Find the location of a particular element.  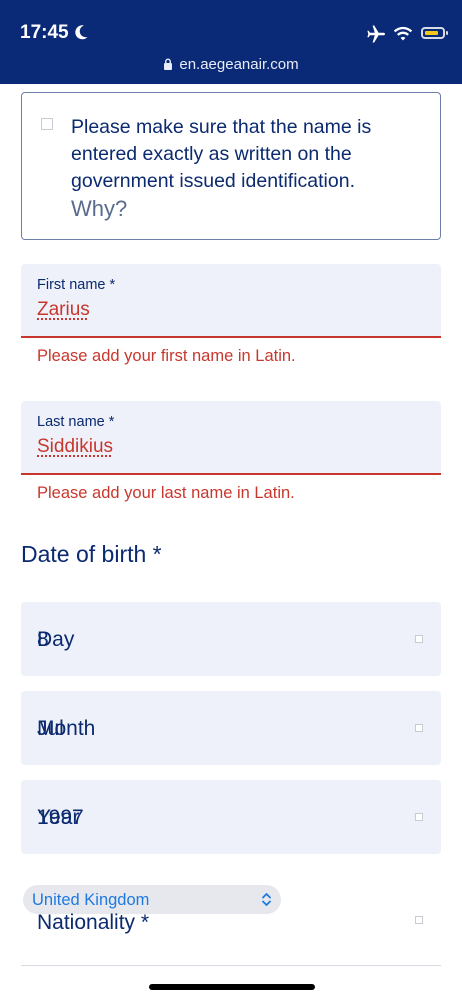

url-text: en.aegeanair.com is located at coordinates (239, 64).